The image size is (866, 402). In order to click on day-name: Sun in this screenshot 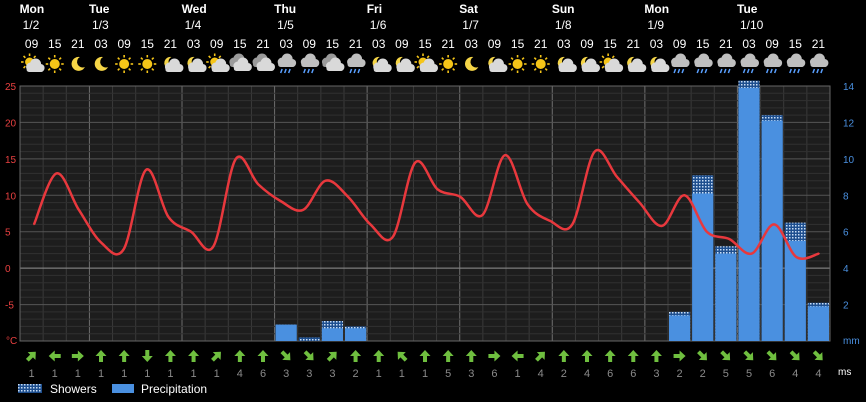, I will do `click(563, 9)`.